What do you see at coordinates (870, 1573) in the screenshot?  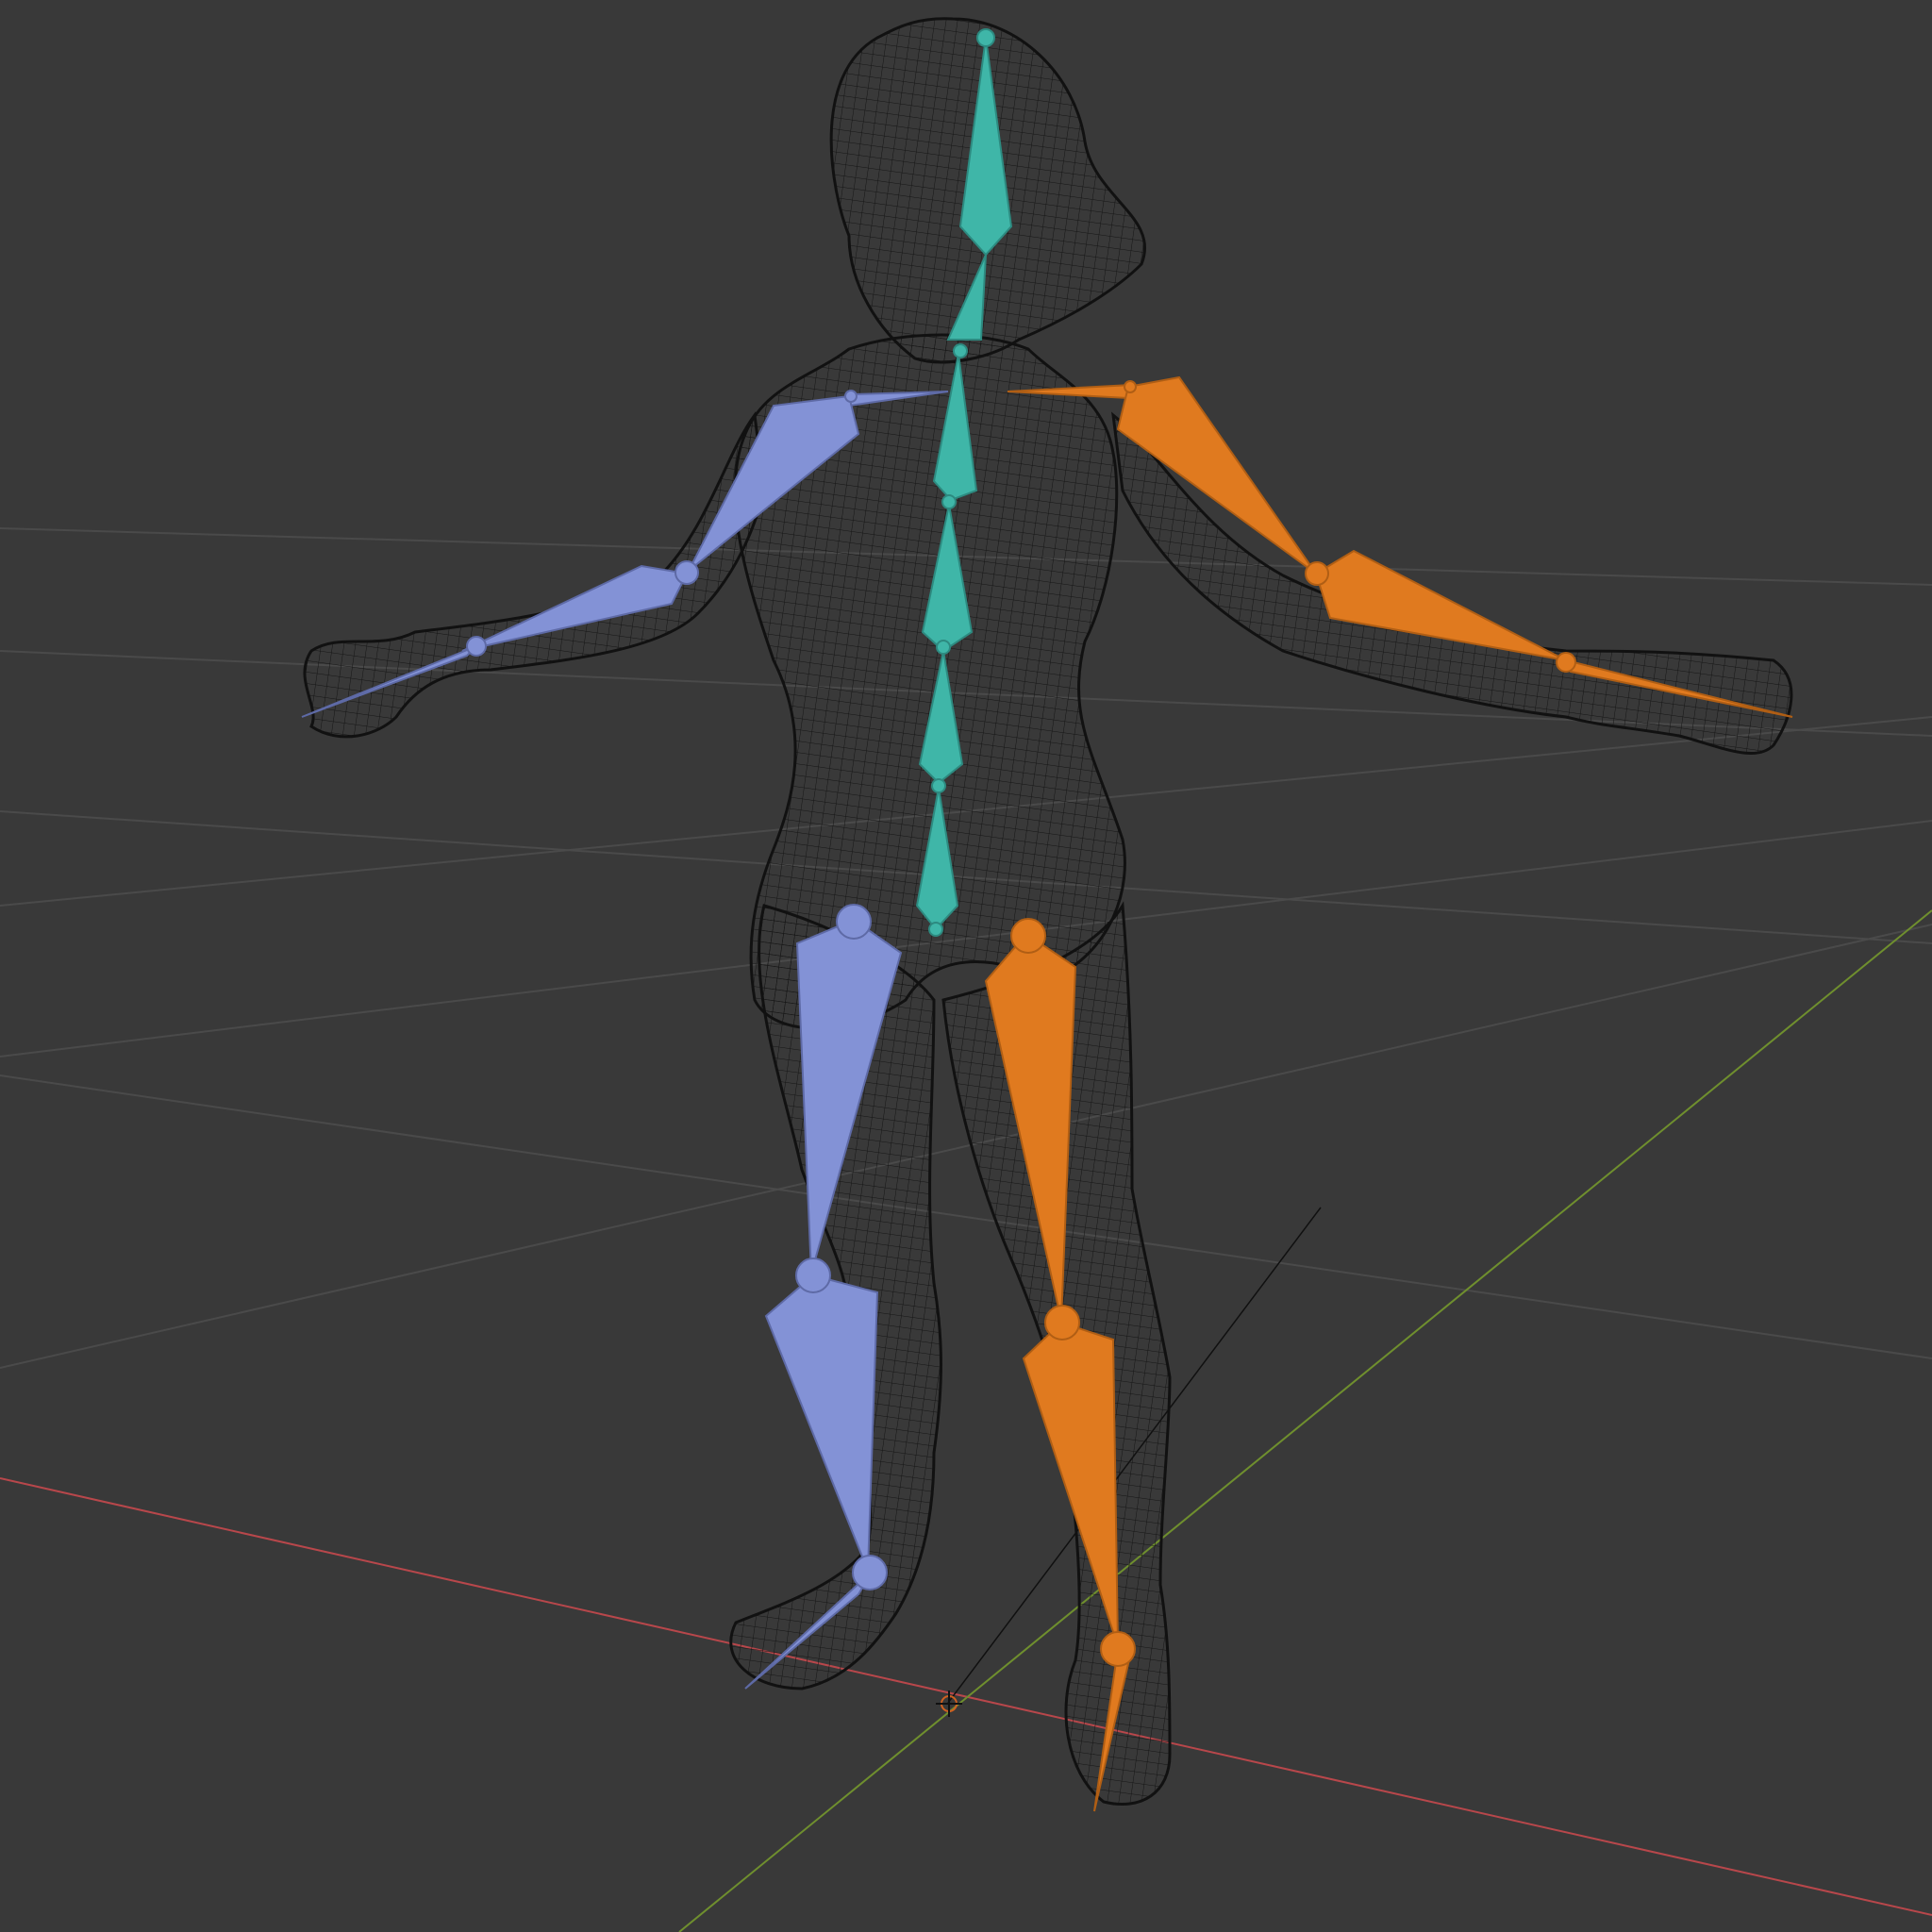 I see `joint-ankle-l` at bounding box center [870, 1573].